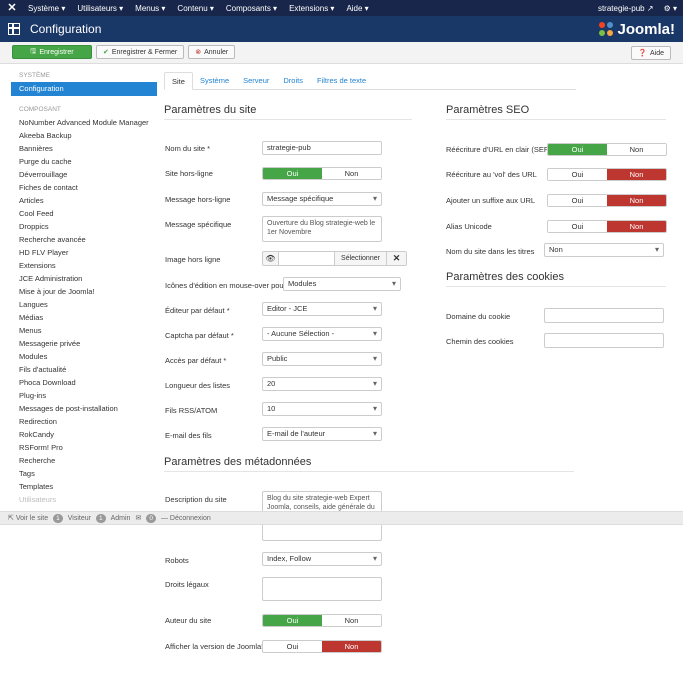  I want to click on version-yes: Oui, so click(292, 646).